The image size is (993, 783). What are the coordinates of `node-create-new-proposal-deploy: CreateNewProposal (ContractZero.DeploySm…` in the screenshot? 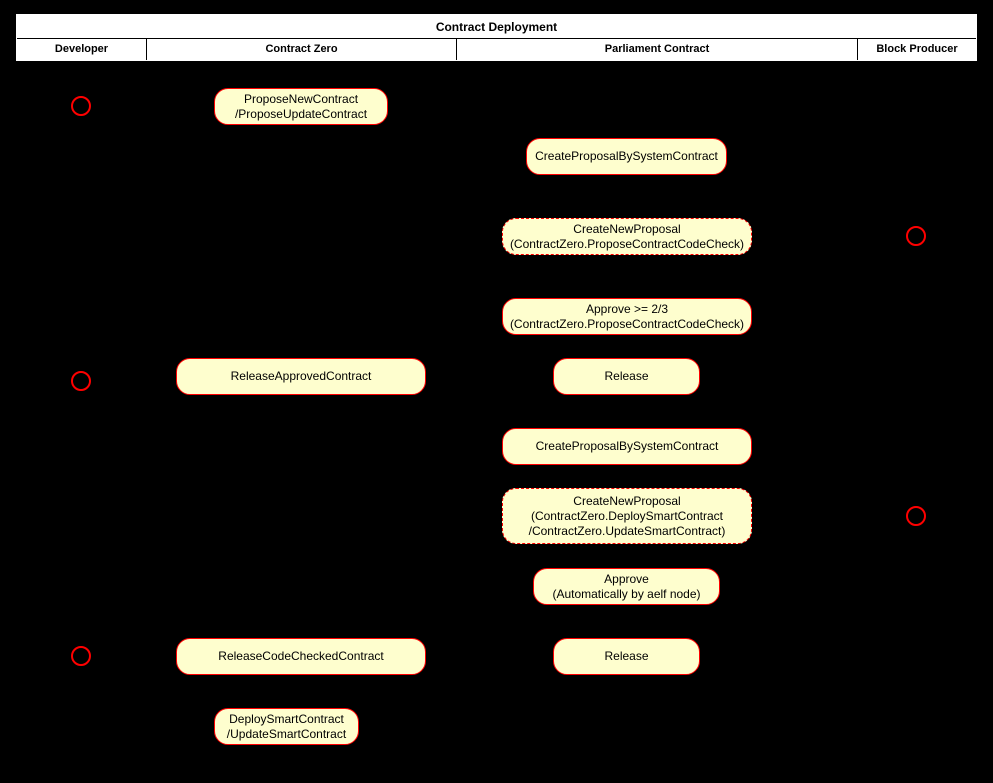 It's located at (627, 516).